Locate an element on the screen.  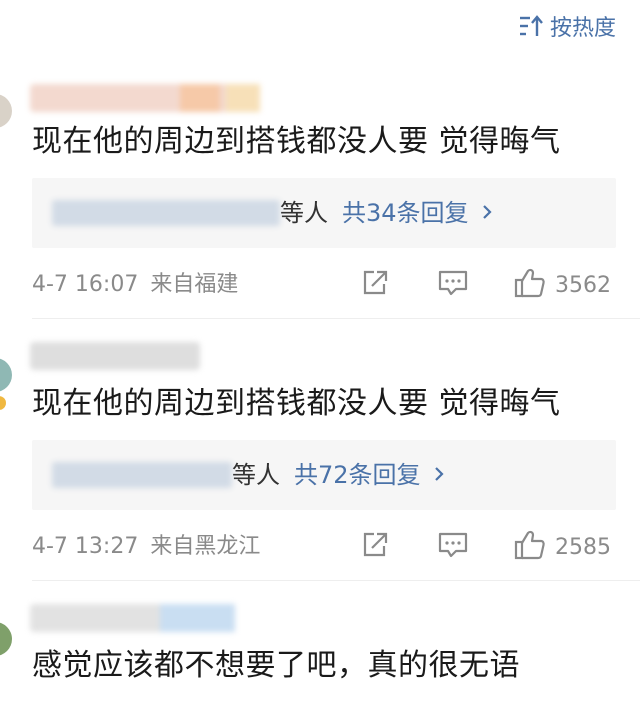
like-button: 3562 is located at coordinates (562, 285).